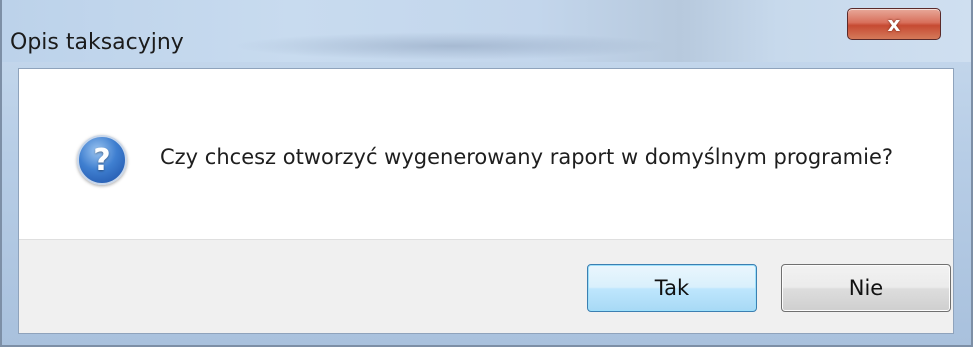 The height and width of the screenshot is (347, 973). I want to click on window-title: Opis taksacyjny, so click(97, 42).